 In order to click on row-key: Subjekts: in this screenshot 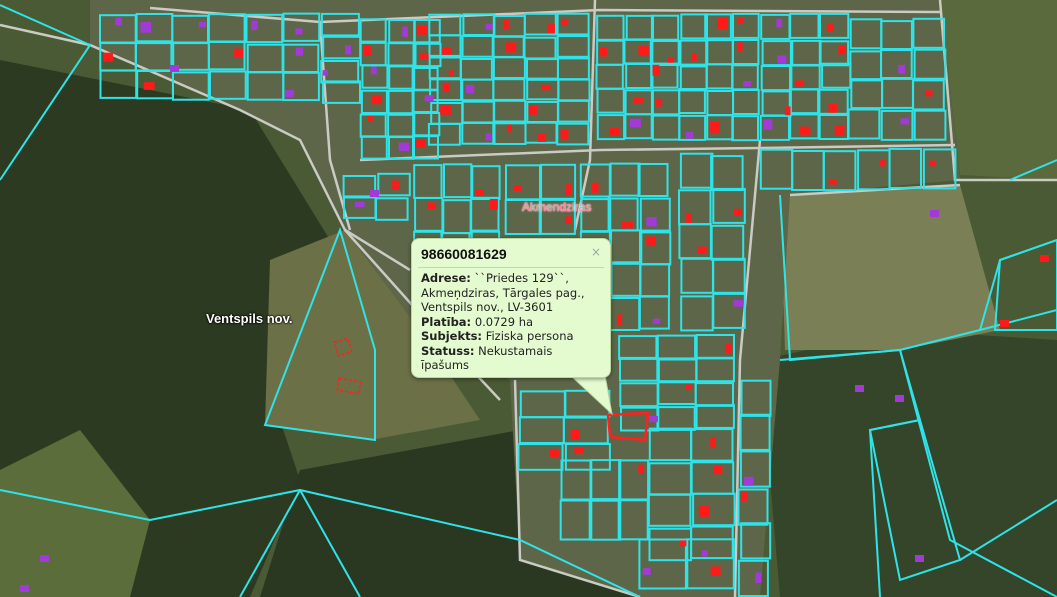, I will do `click(452, 336)`.